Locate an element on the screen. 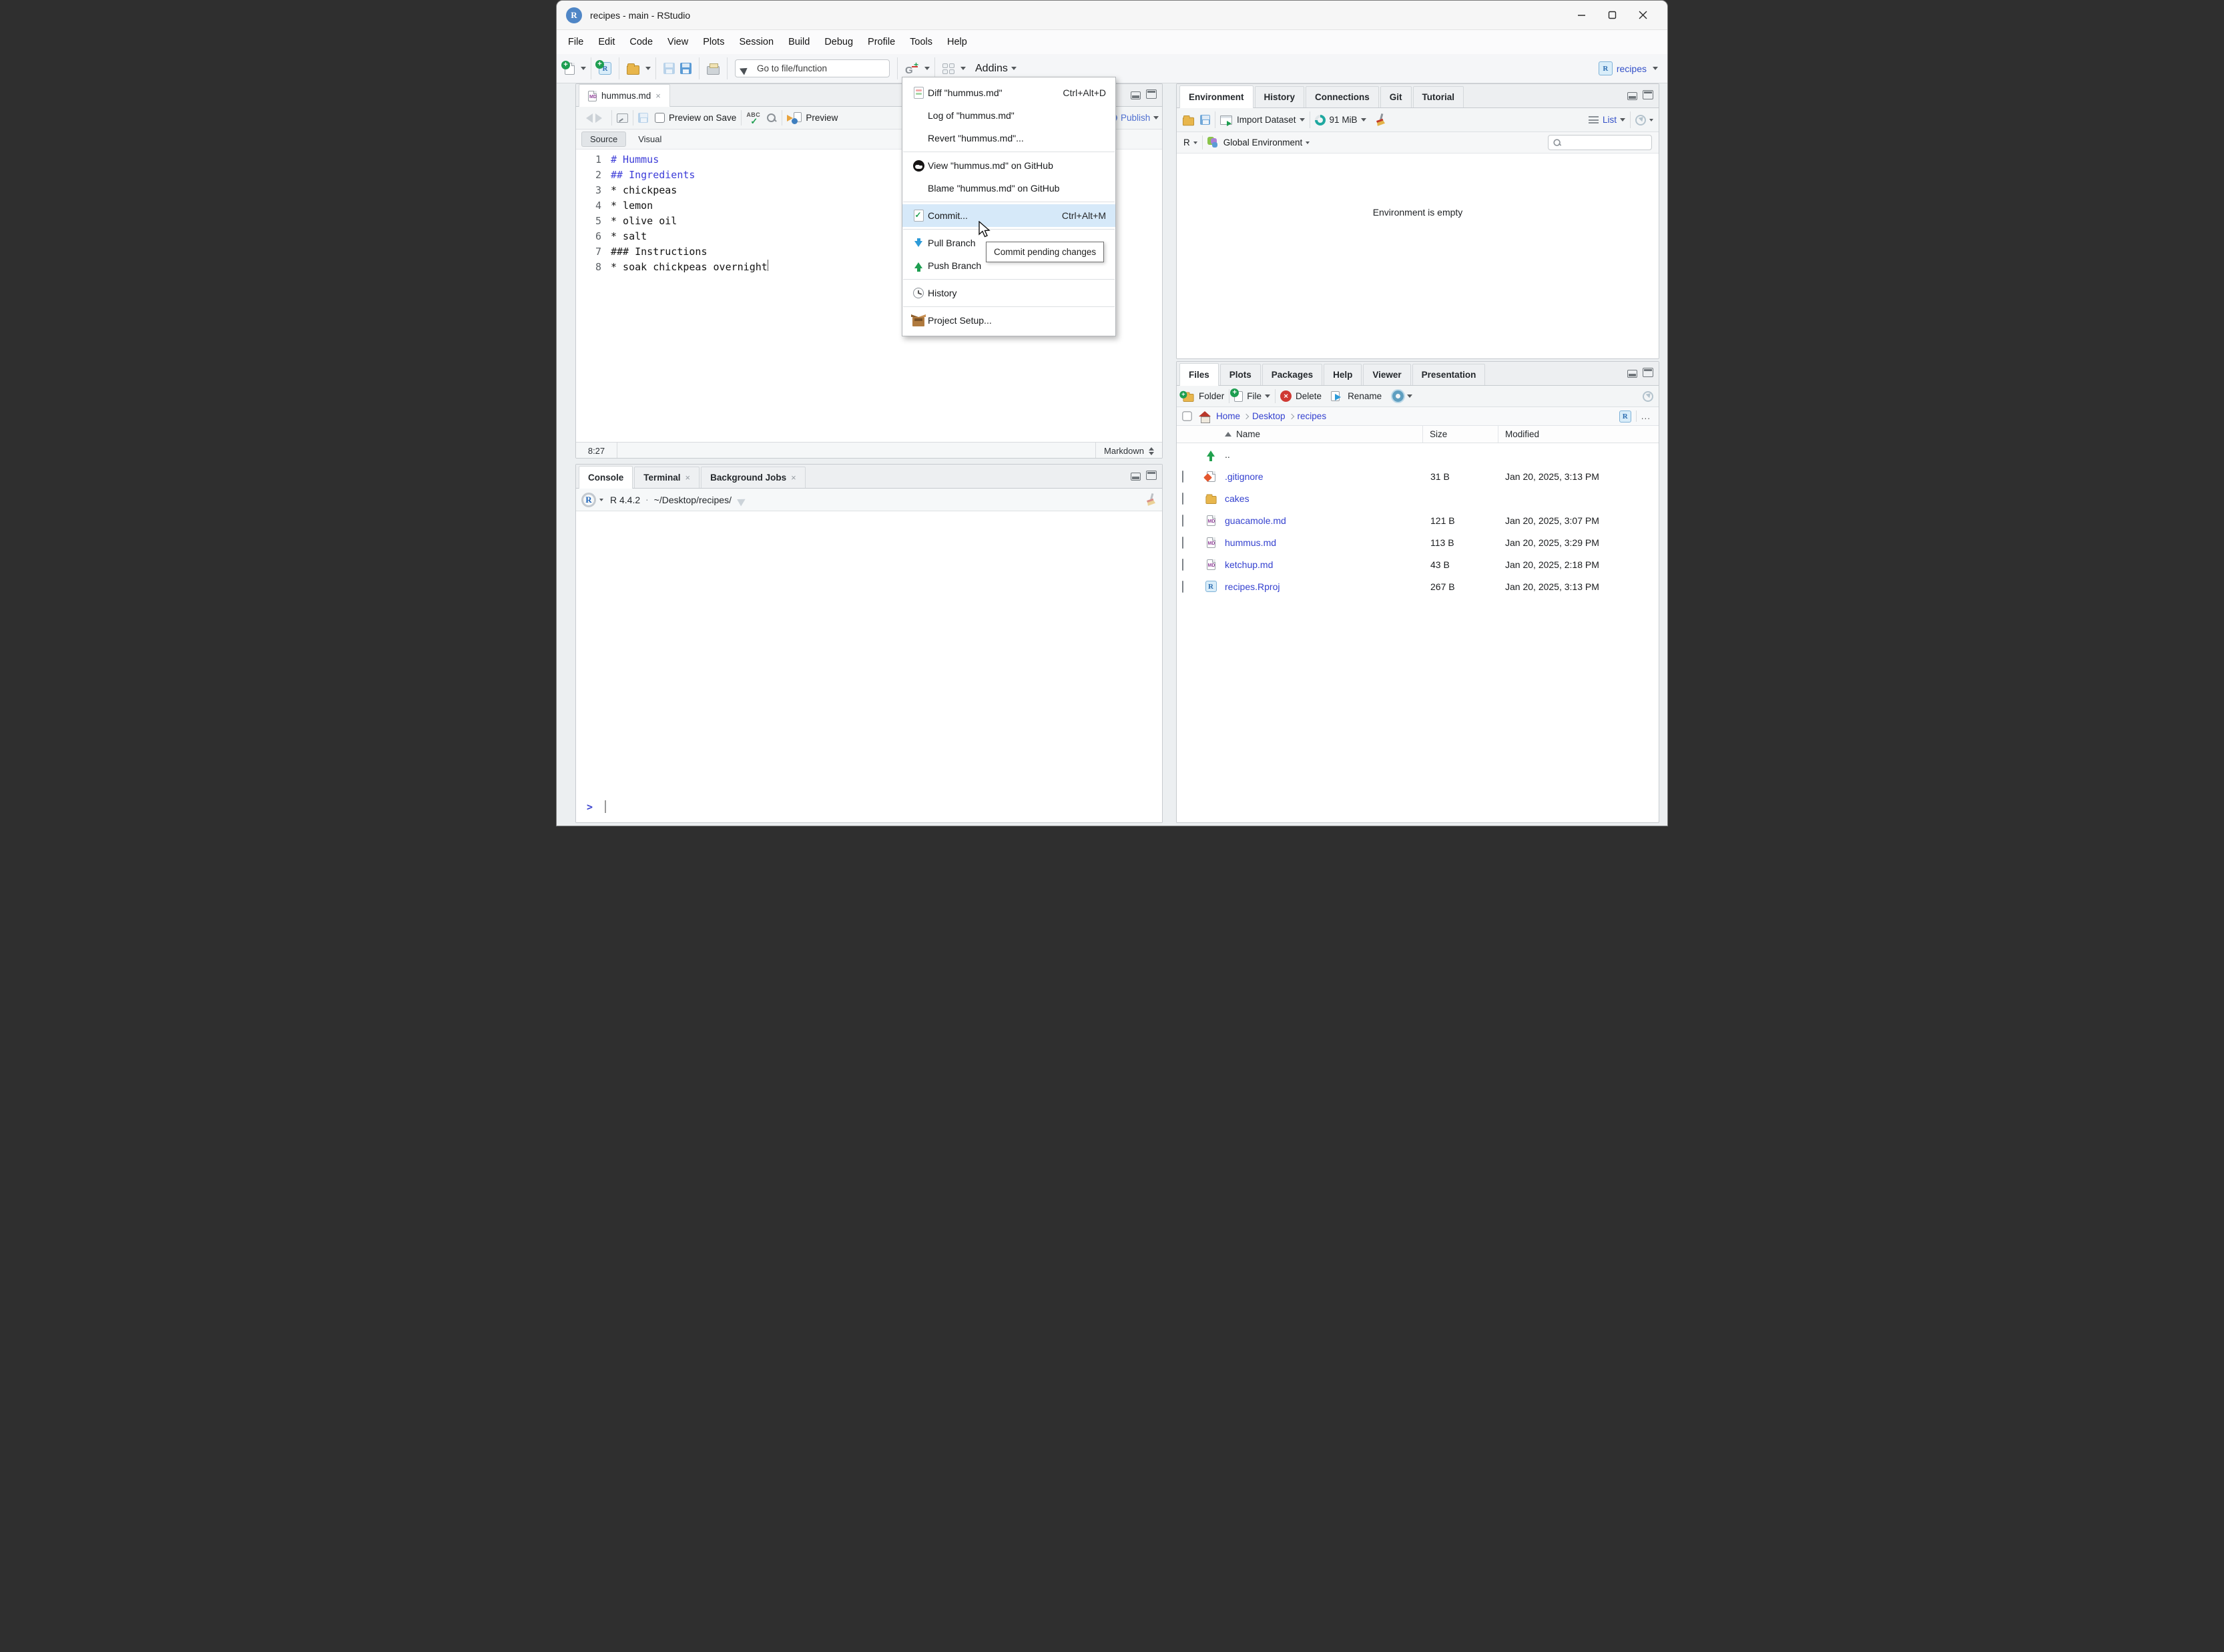 The image size is (2224, 1652). memory-usage-label: 91 MiB is located at coordinates (1344, 120).